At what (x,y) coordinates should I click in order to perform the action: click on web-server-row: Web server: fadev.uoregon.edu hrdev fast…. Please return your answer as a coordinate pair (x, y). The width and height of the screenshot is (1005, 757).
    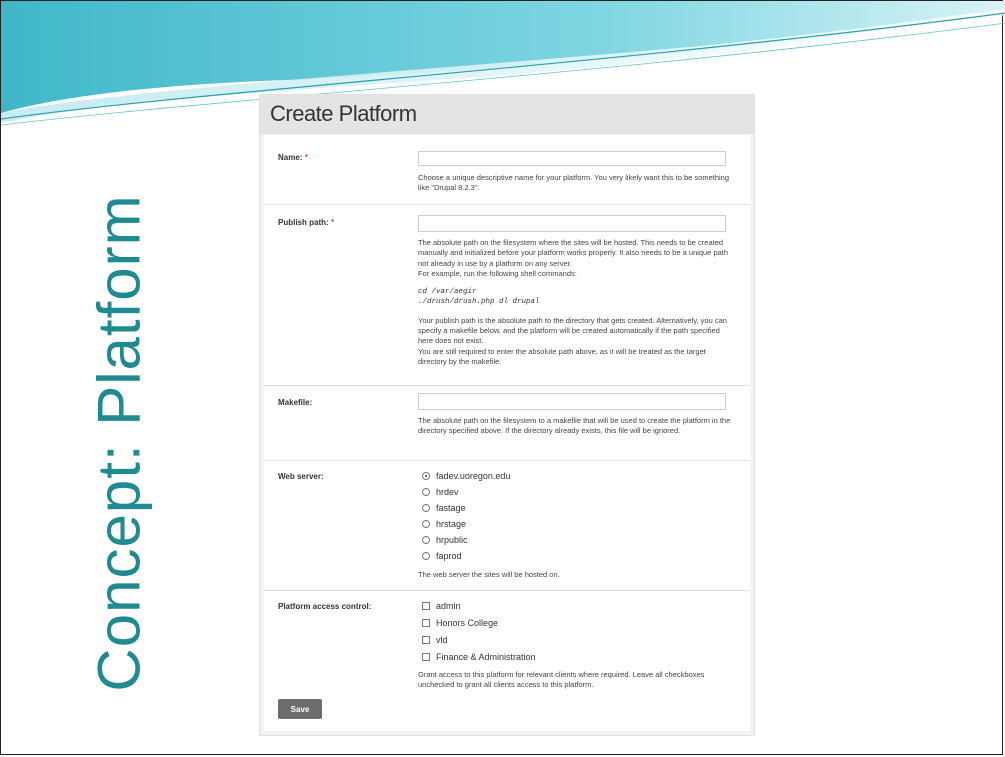
    Looking at the image, I should click on (507, 525).